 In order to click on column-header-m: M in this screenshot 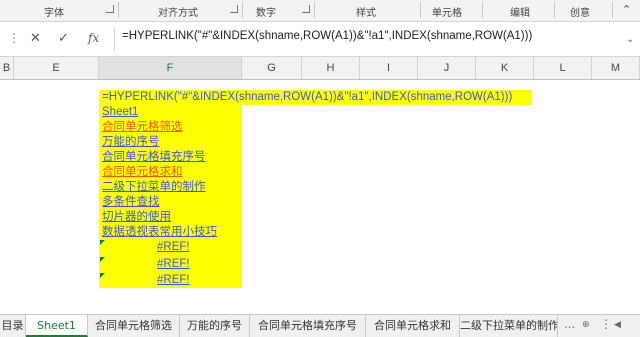, I will do `click(616, 68)`.